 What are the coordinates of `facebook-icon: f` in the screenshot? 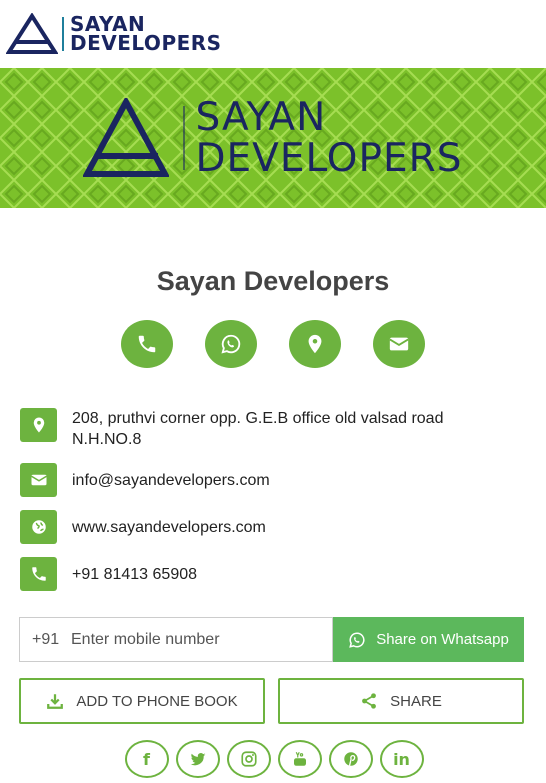 It's located at (146, 759).